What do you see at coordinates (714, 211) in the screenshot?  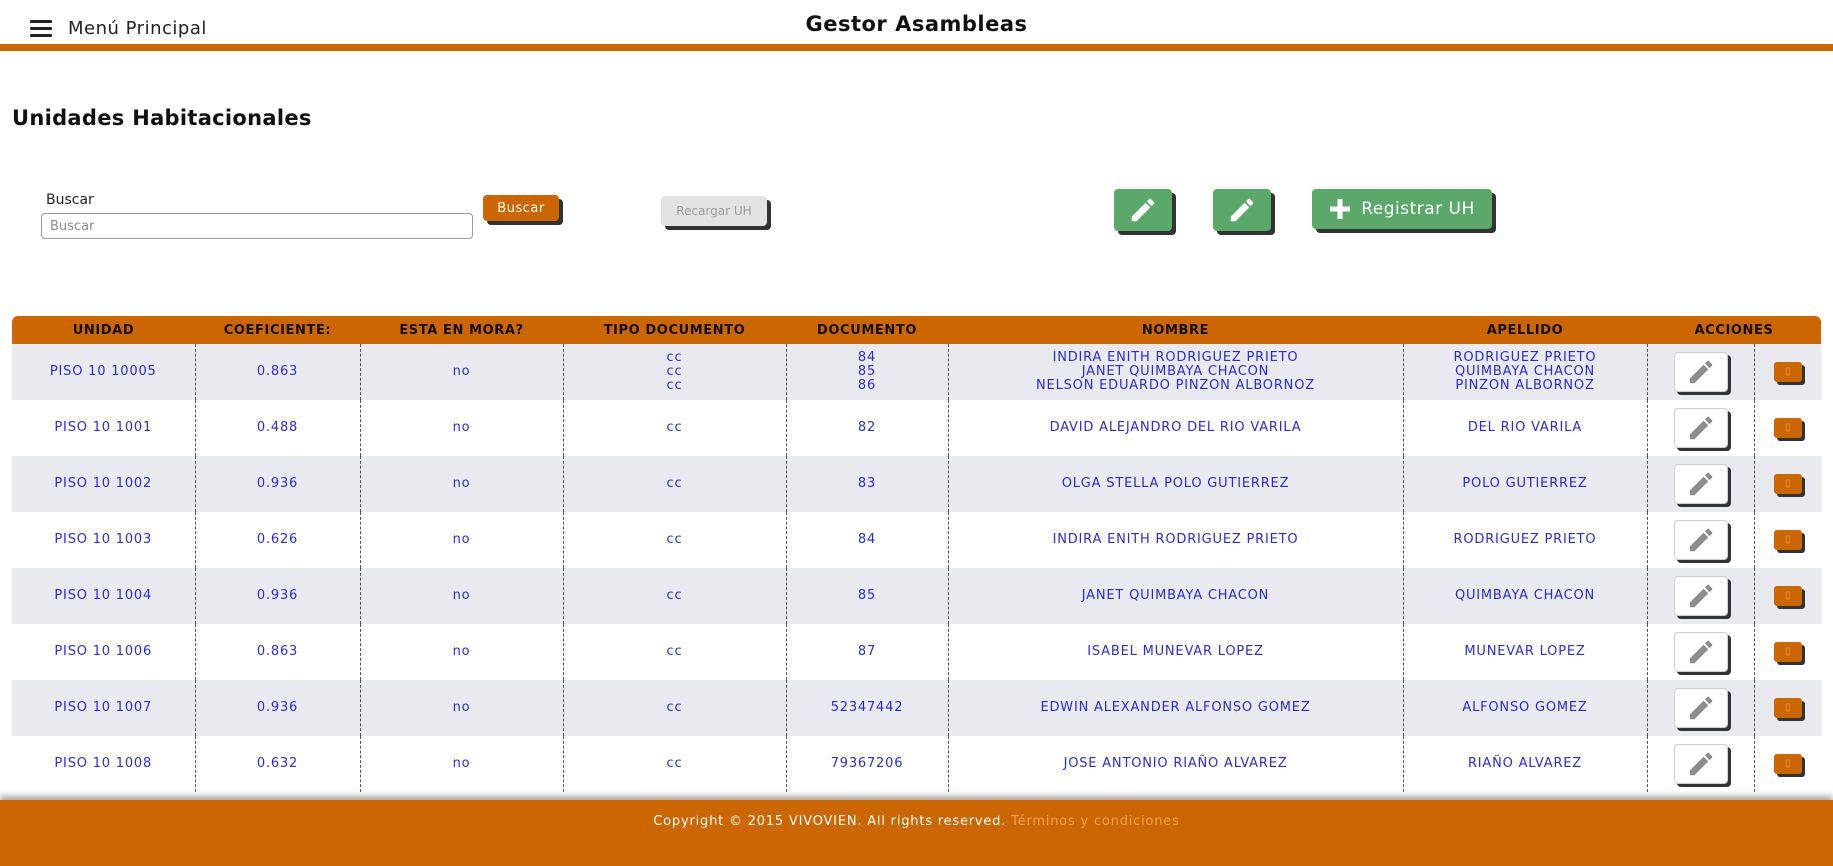 I see `reload-uh-button: Recargar UH` at bounding box center [714, 211].